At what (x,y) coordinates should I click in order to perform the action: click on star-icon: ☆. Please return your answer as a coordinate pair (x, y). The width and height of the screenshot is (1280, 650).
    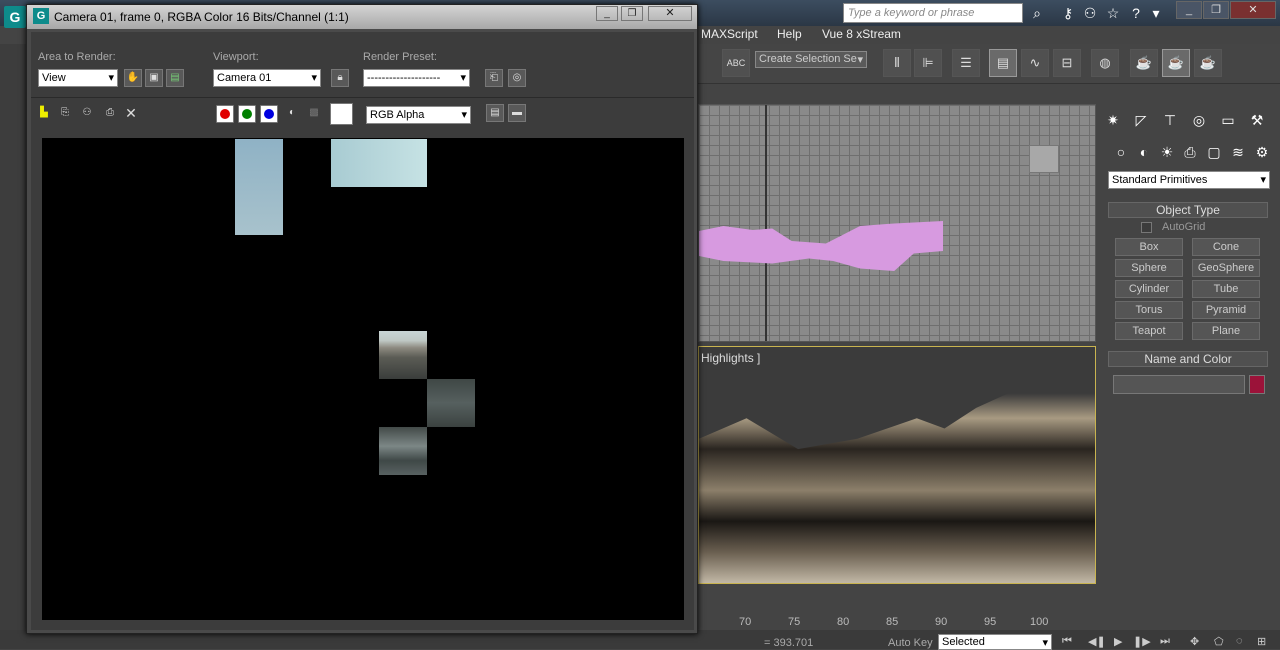
    Looking at the image, I should click on (1113, 13).